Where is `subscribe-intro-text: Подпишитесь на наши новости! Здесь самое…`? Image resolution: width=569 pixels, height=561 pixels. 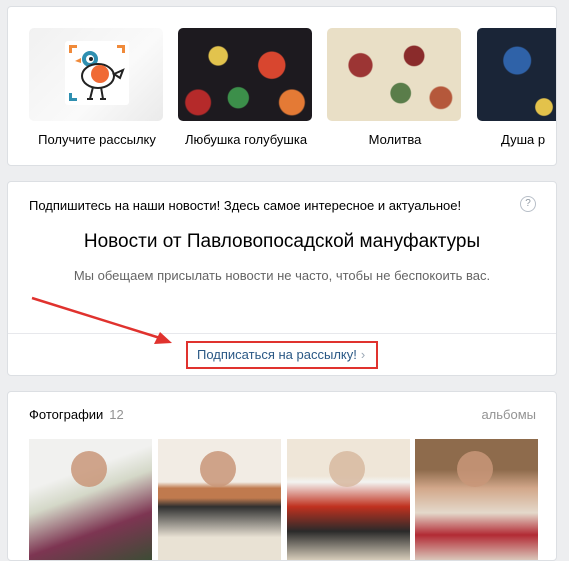
subscribe-intro-text: Подпишитесь на наши новости! Здесь самое… is located at coordinates (245, 205).